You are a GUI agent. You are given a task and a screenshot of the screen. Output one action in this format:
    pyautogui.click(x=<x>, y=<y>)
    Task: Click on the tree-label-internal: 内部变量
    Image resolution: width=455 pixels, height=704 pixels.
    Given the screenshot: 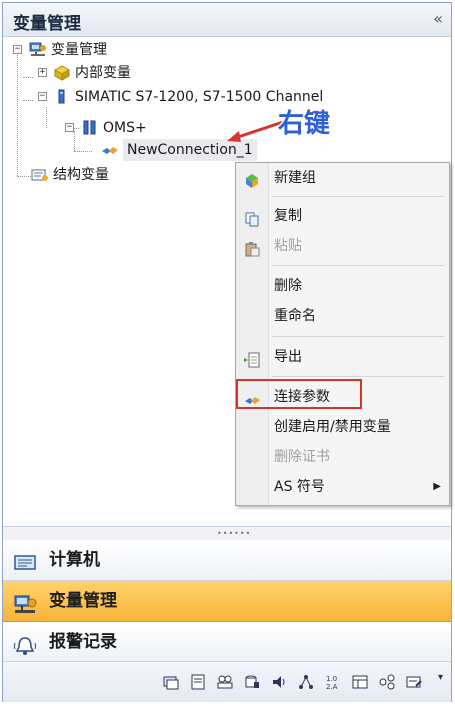 What is the action you would take?
    pyautogui.click(x=103, y=73)
    